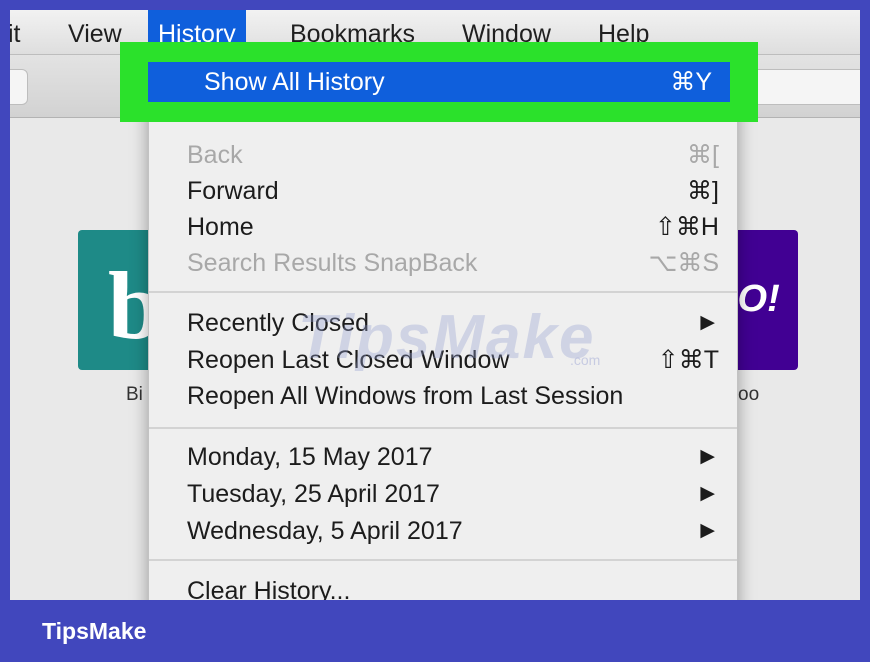  I want to click on top-site-yahoo-label: oo, so click(749, 394).